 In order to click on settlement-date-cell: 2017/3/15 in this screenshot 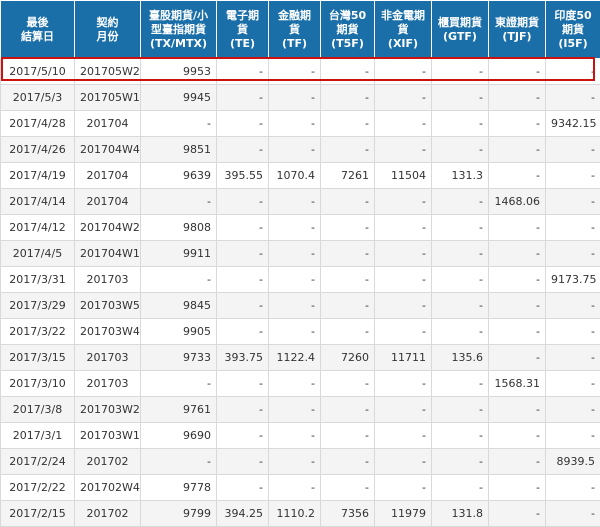, I will do `click(38, 358)`.